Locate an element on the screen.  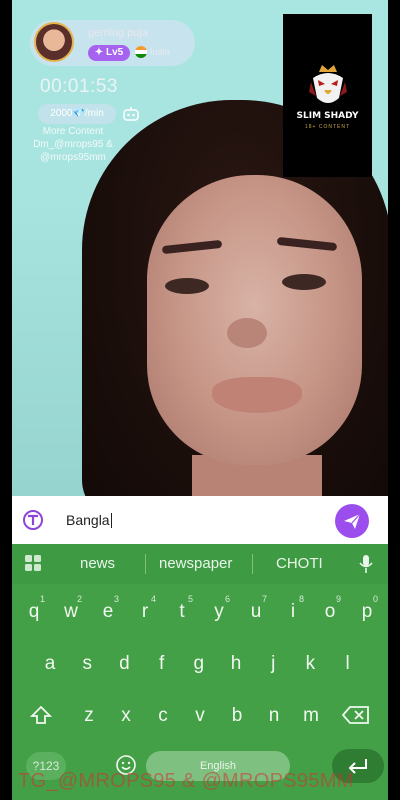
key-label: r is located at coordinates (145, 611).